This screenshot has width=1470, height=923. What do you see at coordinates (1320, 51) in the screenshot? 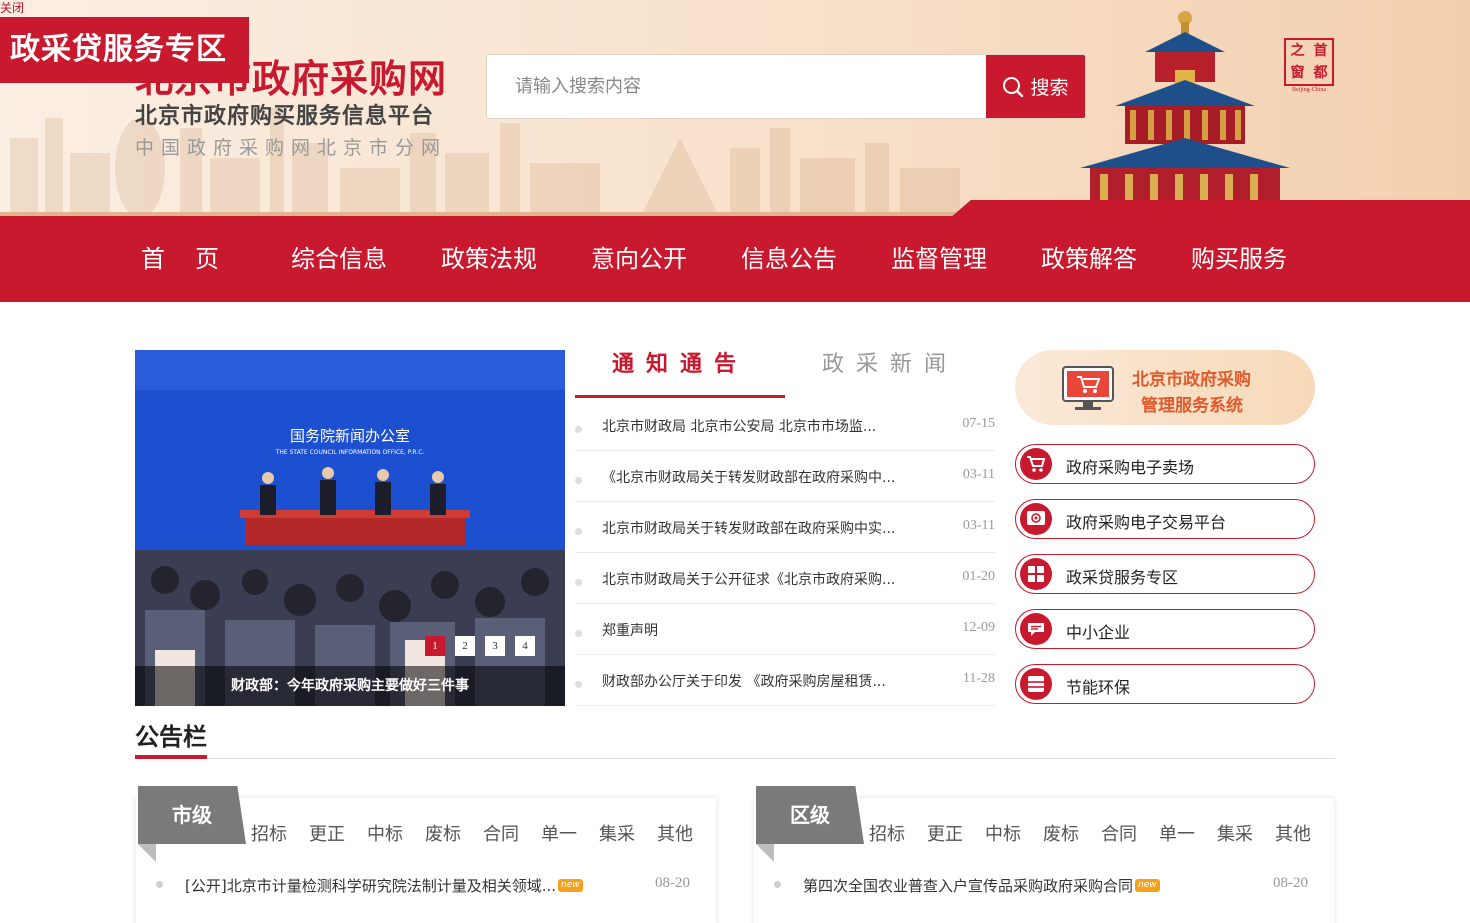
I see `seal-char: 首` at bounding box center [1320, 51].